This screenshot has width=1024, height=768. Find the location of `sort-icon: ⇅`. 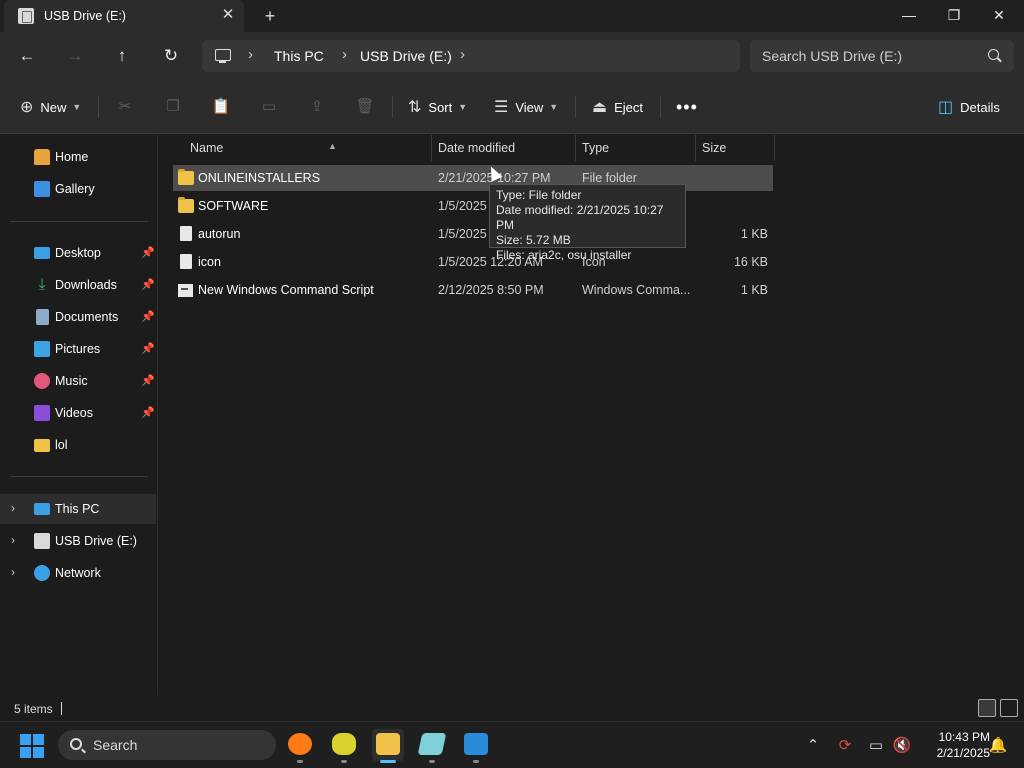

sort-icon: ⇅ is located at coordinates (415, 107).